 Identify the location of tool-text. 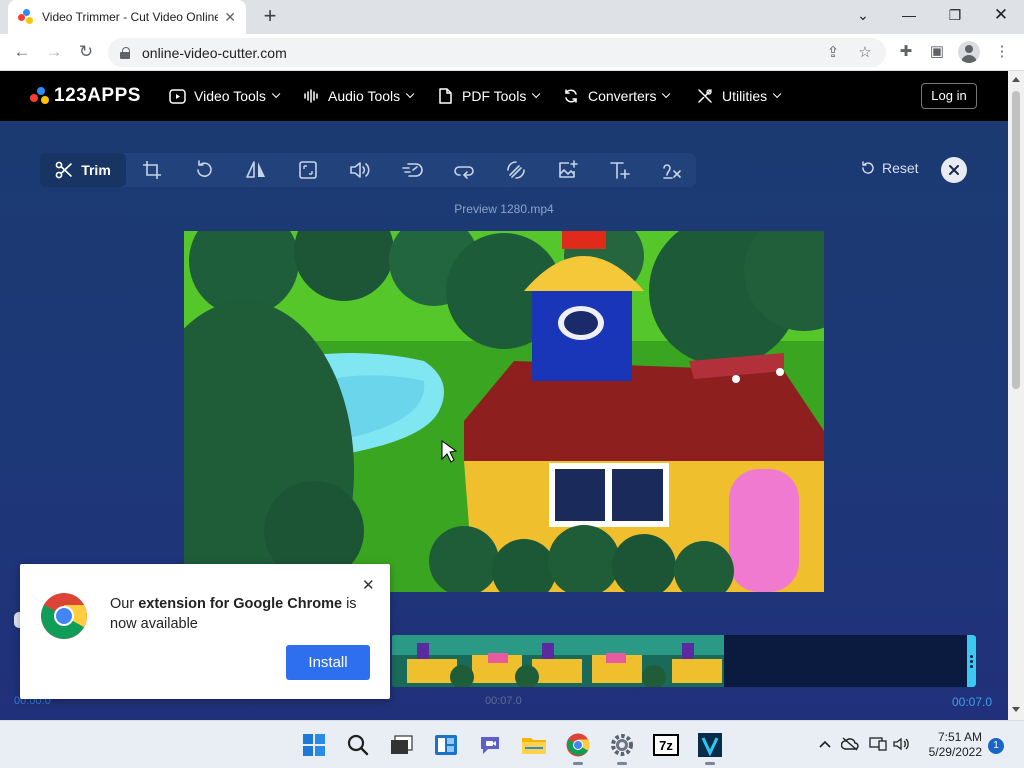
(620, 170).